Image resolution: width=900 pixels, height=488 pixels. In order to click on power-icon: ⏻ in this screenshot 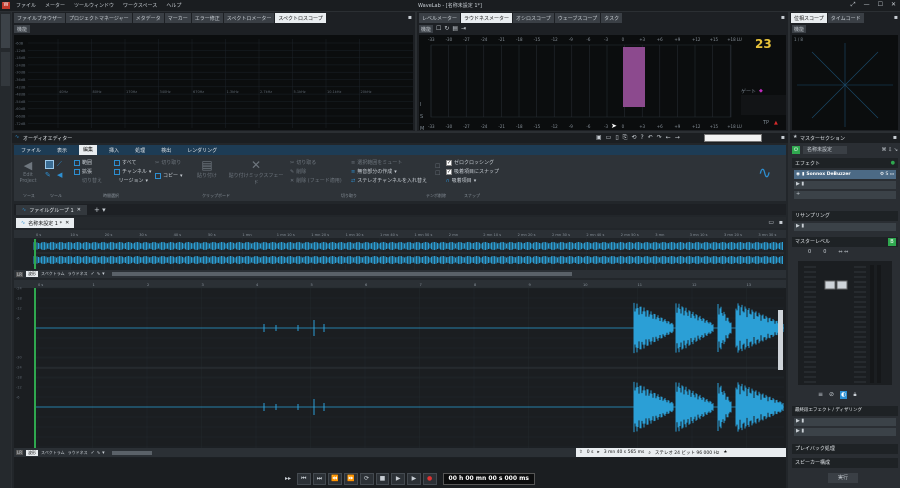, I will do `click(796, 150)`.